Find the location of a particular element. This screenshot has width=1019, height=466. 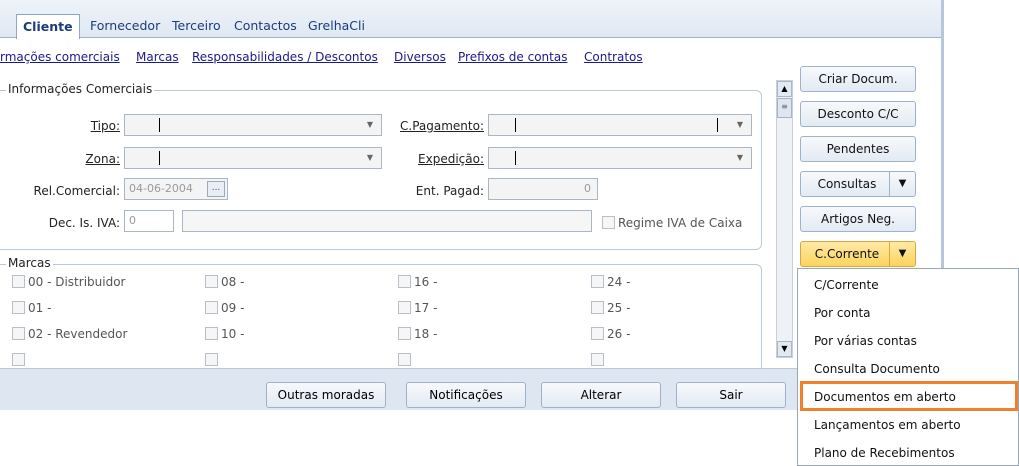

menu-item-c-corrente: C/Corrente is located at coordinates (846, 285).